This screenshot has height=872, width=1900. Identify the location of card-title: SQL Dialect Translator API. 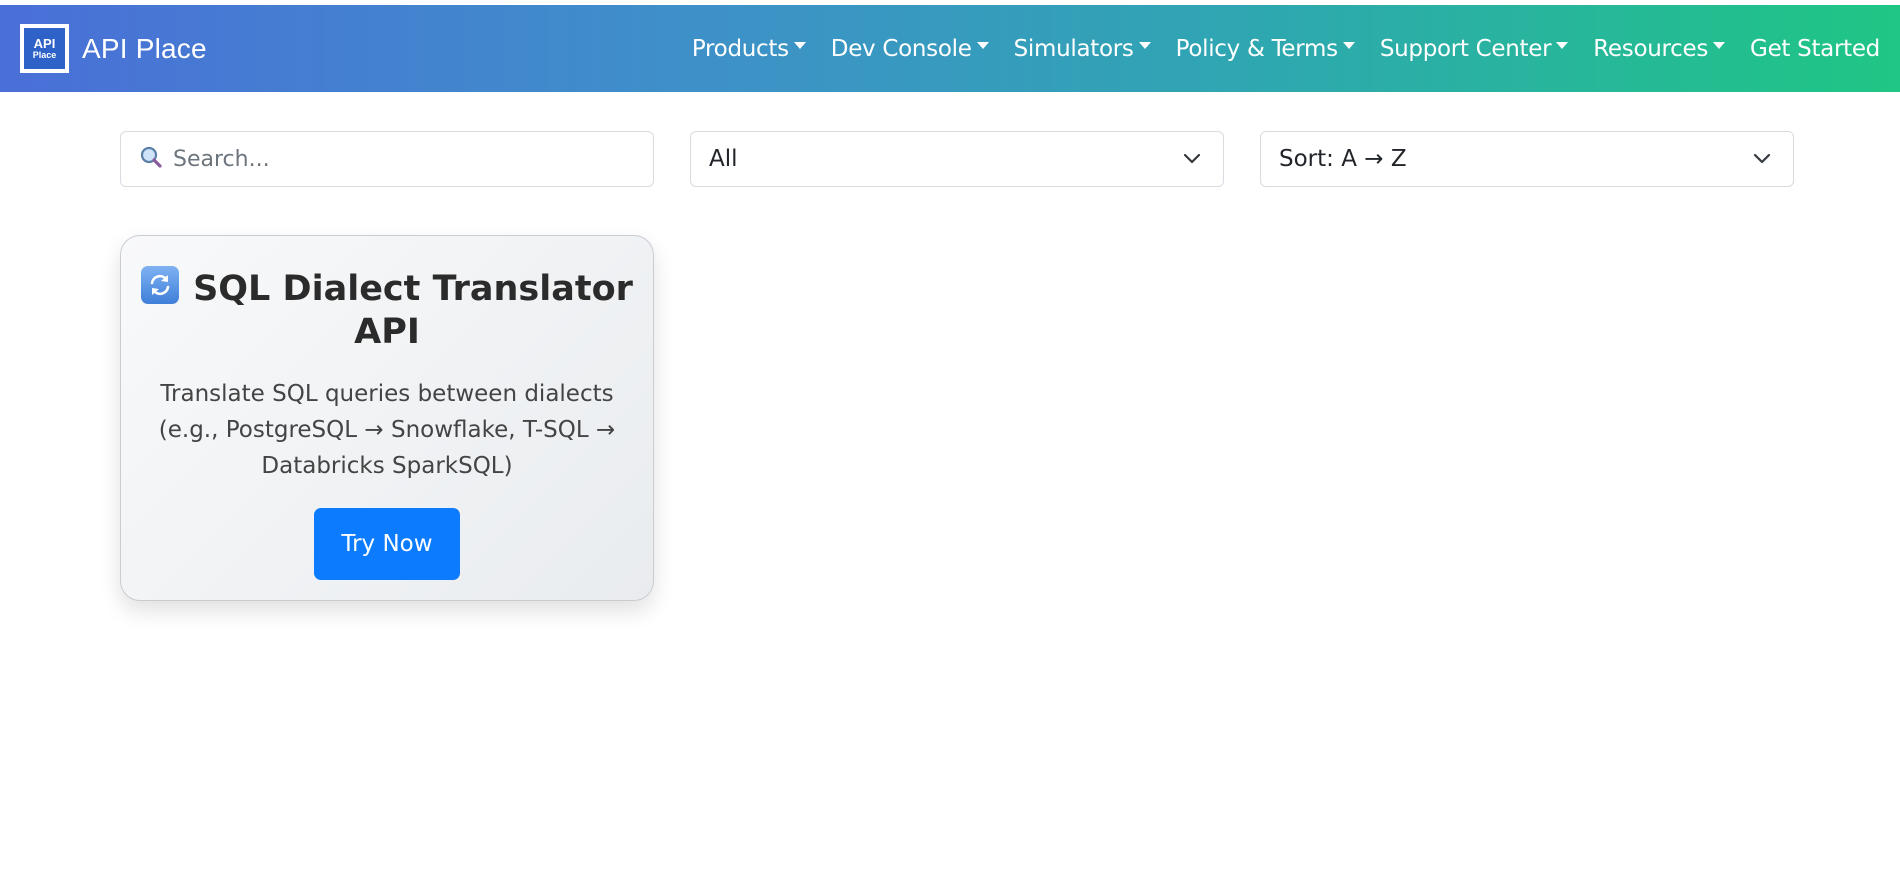
(387, 310).